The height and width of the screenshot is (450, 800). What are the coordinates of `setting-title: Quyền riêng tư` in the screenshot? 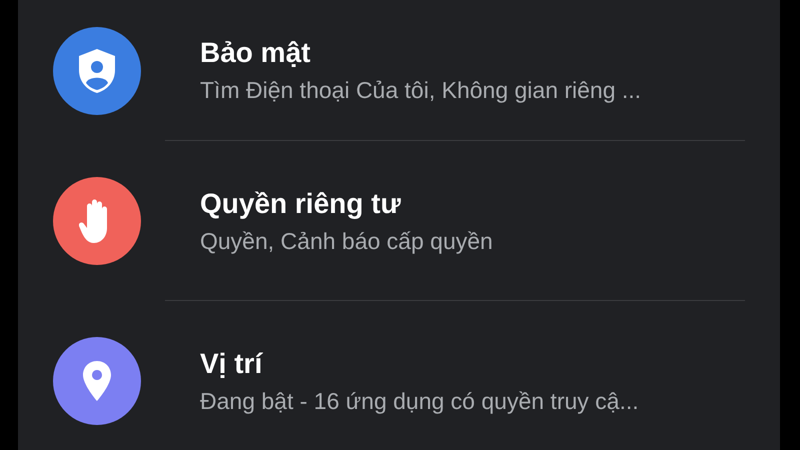 It's located at (300, 204).